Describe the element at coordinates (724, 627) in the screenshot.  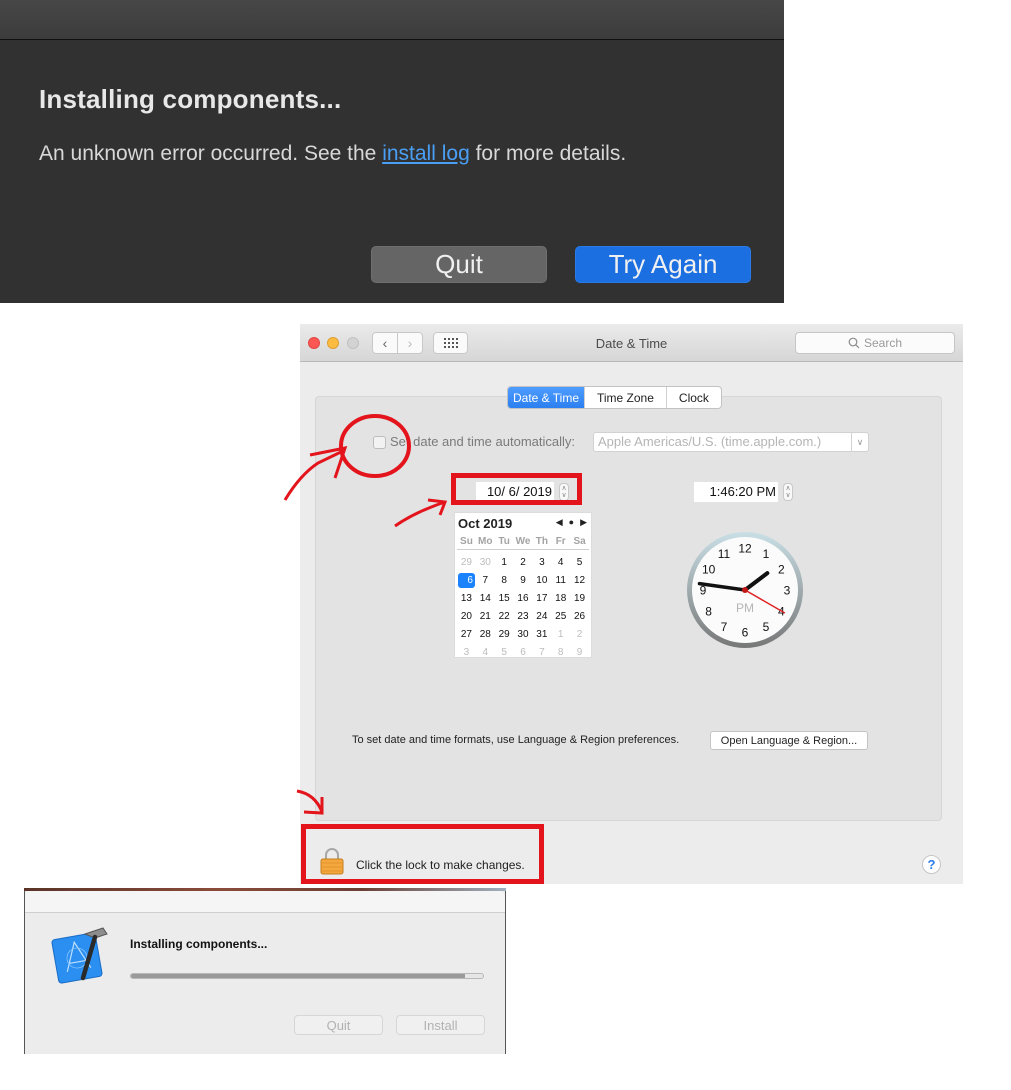
I see `clock-numeral: 7` at that location.